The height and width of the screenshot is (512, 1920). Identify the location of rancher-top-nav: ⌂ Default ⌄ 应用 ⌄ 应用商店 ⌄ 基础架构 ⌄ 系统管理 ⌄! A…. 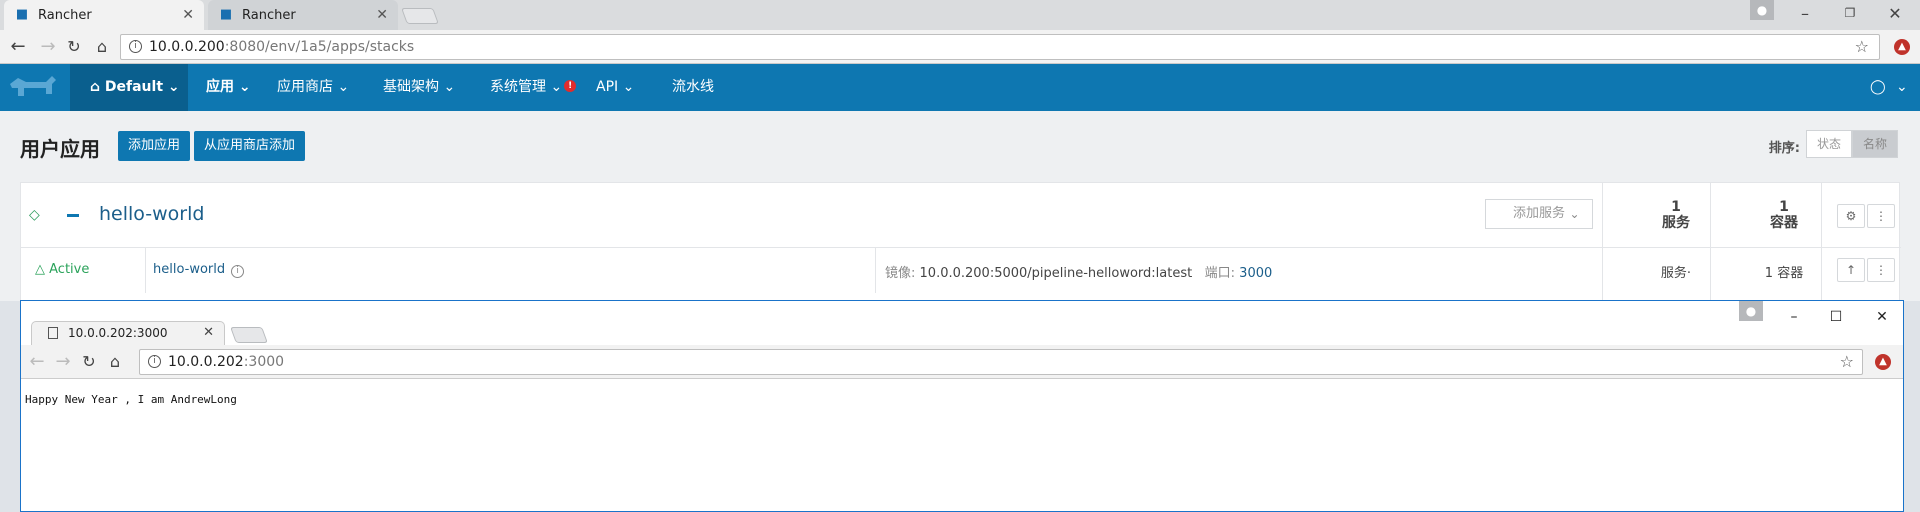
(960, 87).